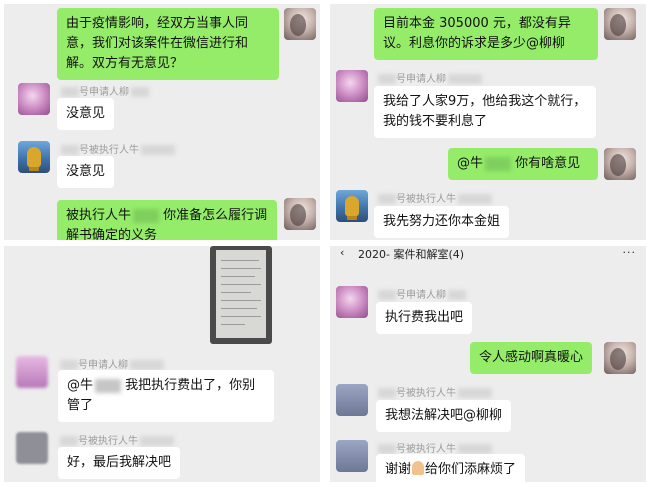 This screenshot has width=650, height=487. Describe the element at coordinates (241, 295) in the screenshot. I see `document-image` at that location.